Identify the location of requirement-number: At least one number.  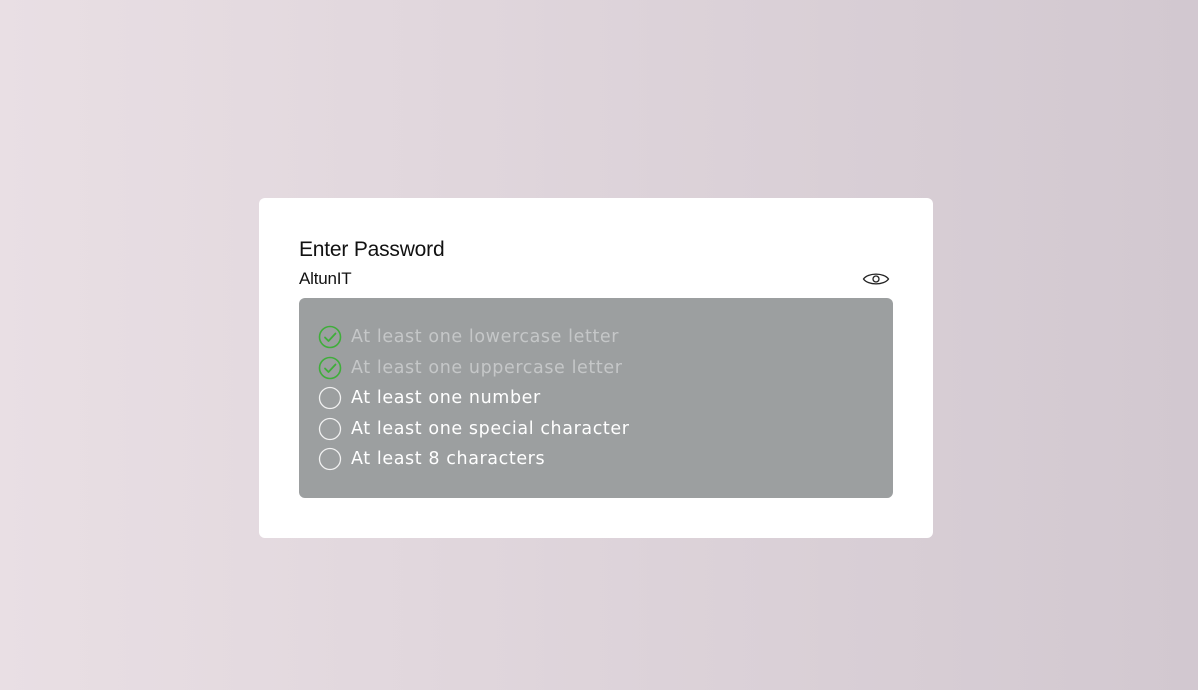
(429, 398).